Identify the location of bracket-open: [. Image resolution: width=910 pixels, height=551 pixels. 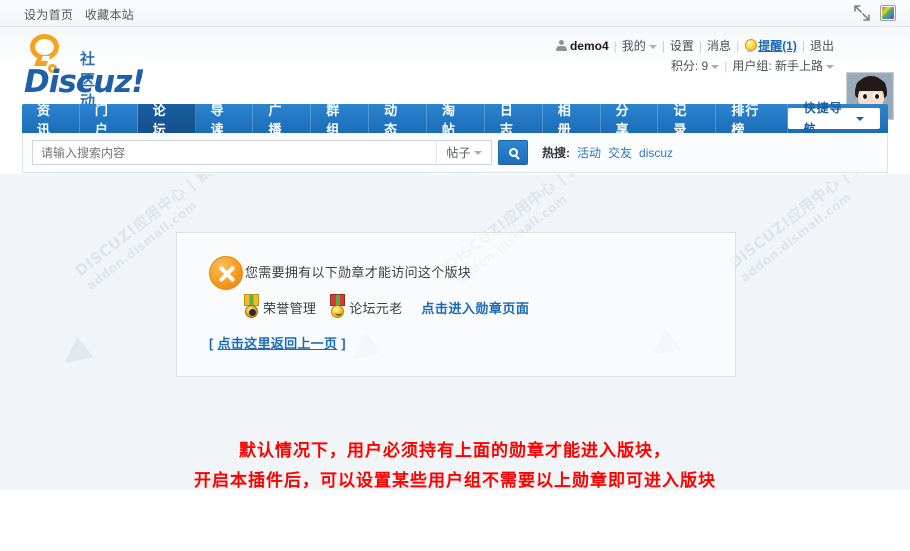
(211, 343).